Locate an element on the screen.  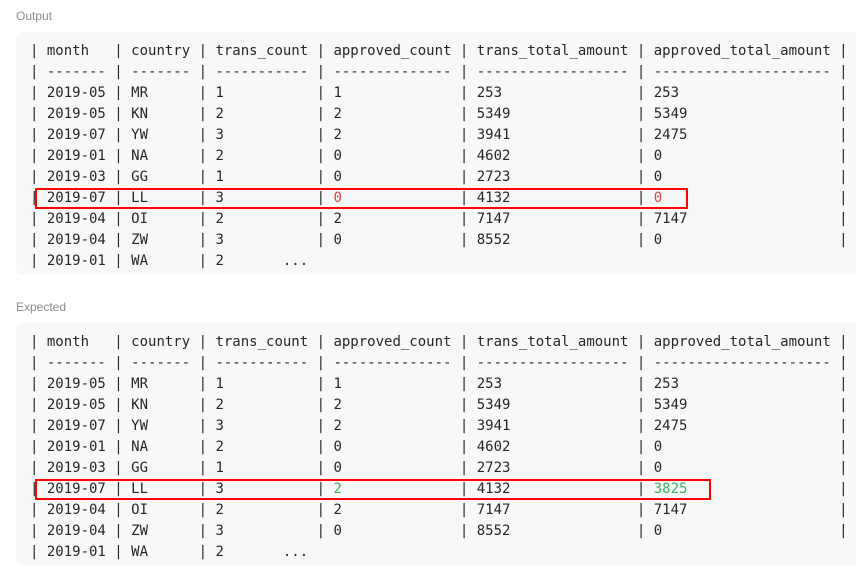
table-cell: 2019-03 is located at coordinates (76, 468).